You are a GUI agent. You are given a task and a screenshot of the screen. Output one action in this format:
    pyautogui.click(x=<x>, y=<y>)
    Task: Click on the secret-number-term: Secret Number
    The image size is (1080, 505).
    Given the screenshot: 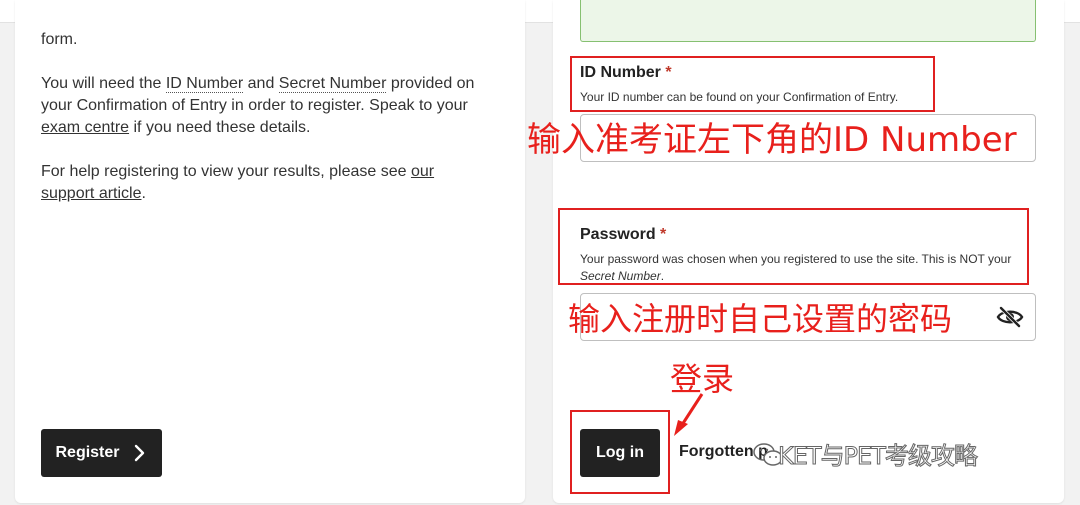 What is the action you would take?
    pyautogui.click(x=332, y=84)
    